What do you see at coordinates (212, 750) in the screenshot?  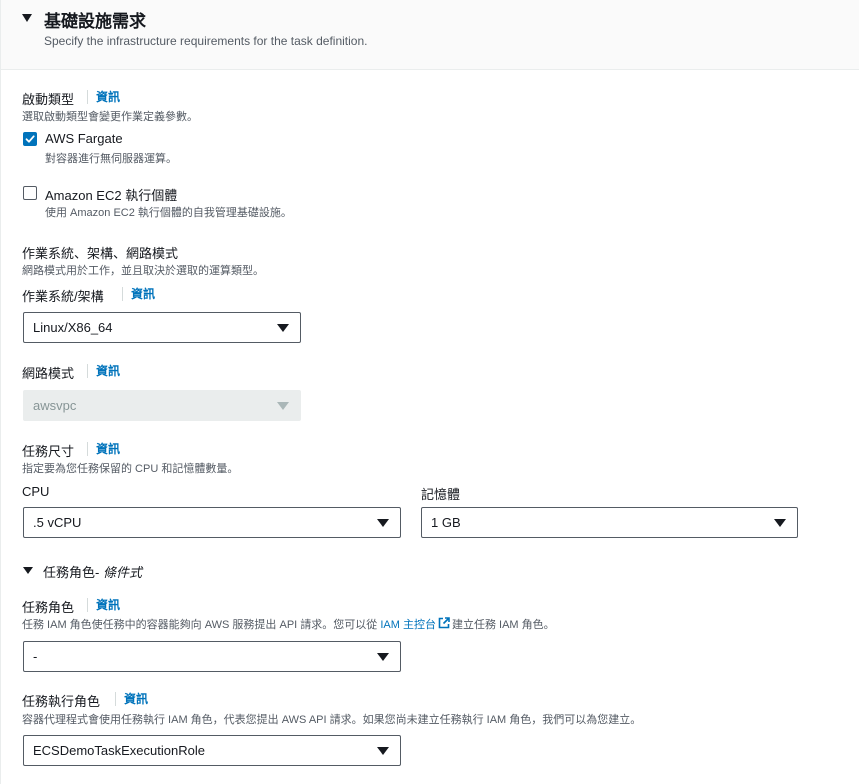 I see `execution-role-select: ECSDemoTaskExecutionRole` at bounding box center [212, 750].